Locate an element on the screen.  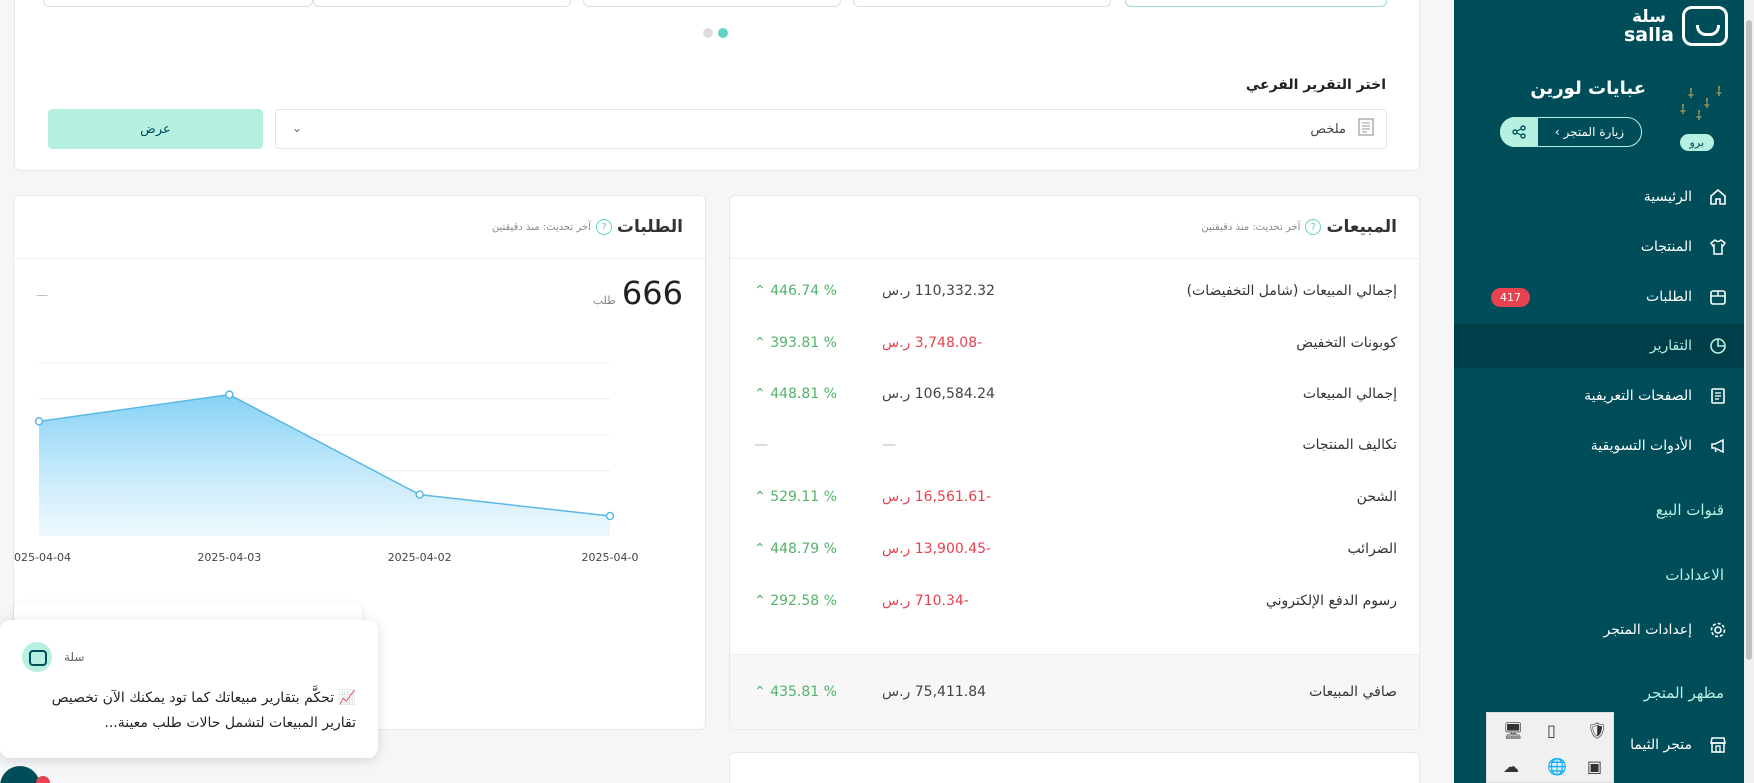
sub-report-select: ملخص ⌄ is located at coordinates (831, 129).